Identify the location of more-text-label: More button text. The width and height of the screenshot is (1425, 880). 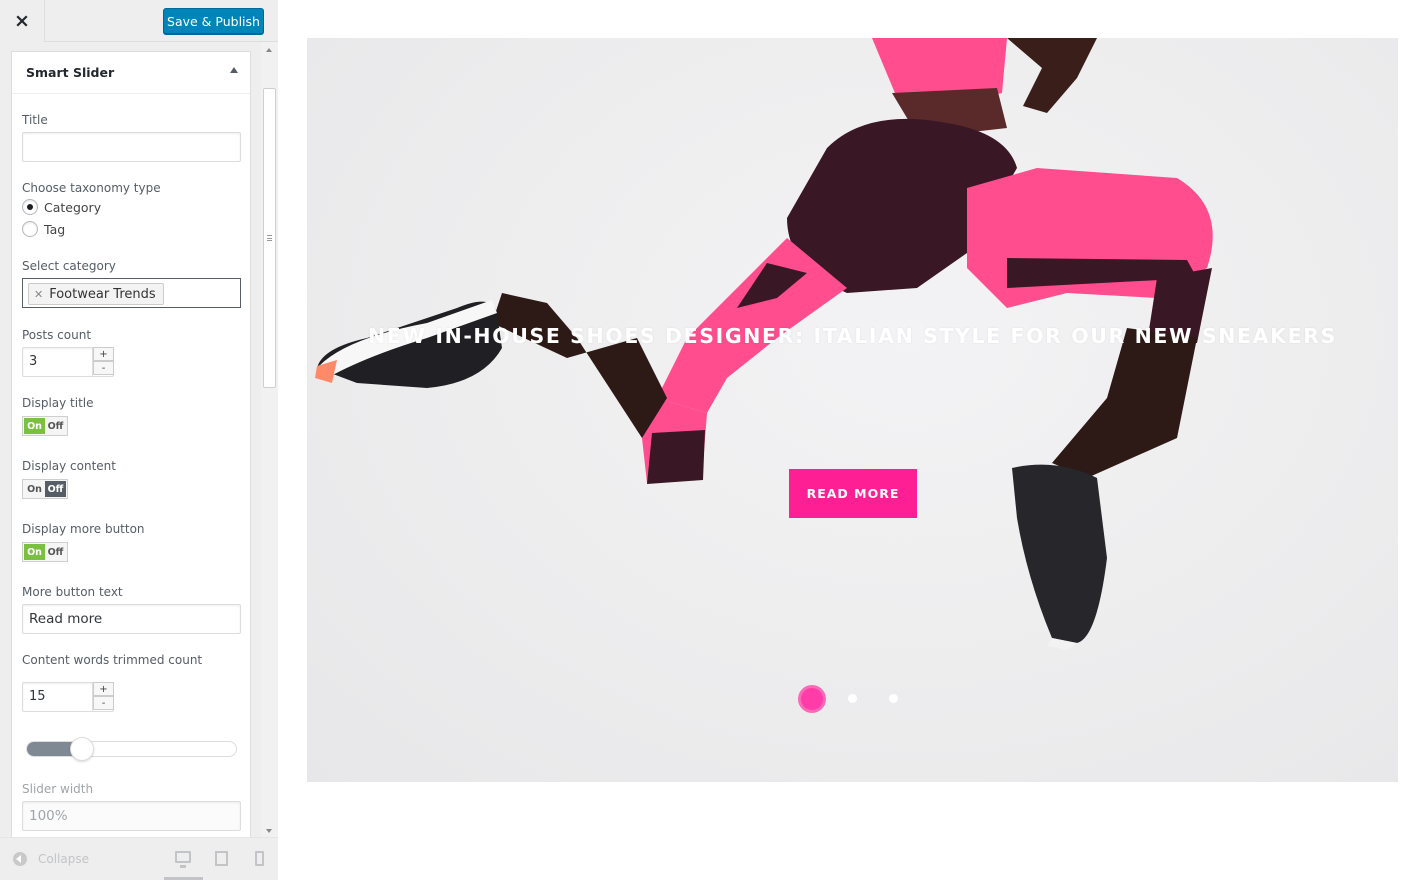
(72, 592).